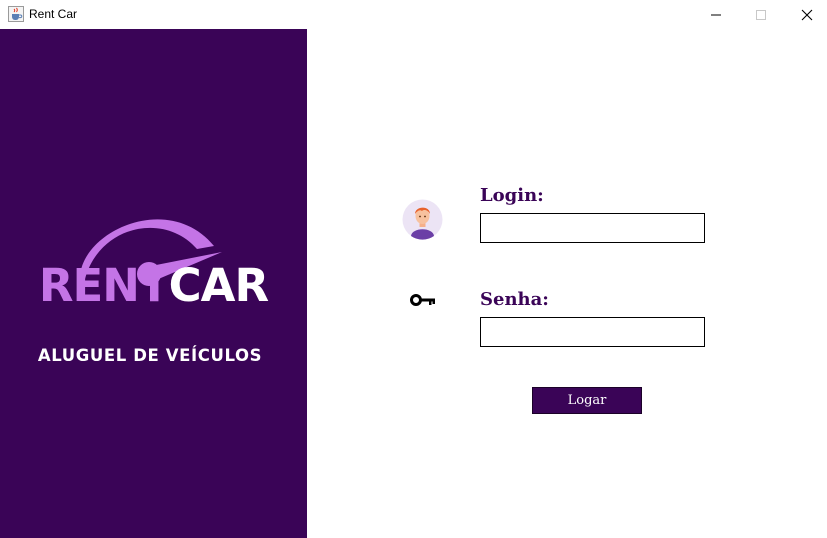  I want to click on user-avatar-icon, so click(422, 219).